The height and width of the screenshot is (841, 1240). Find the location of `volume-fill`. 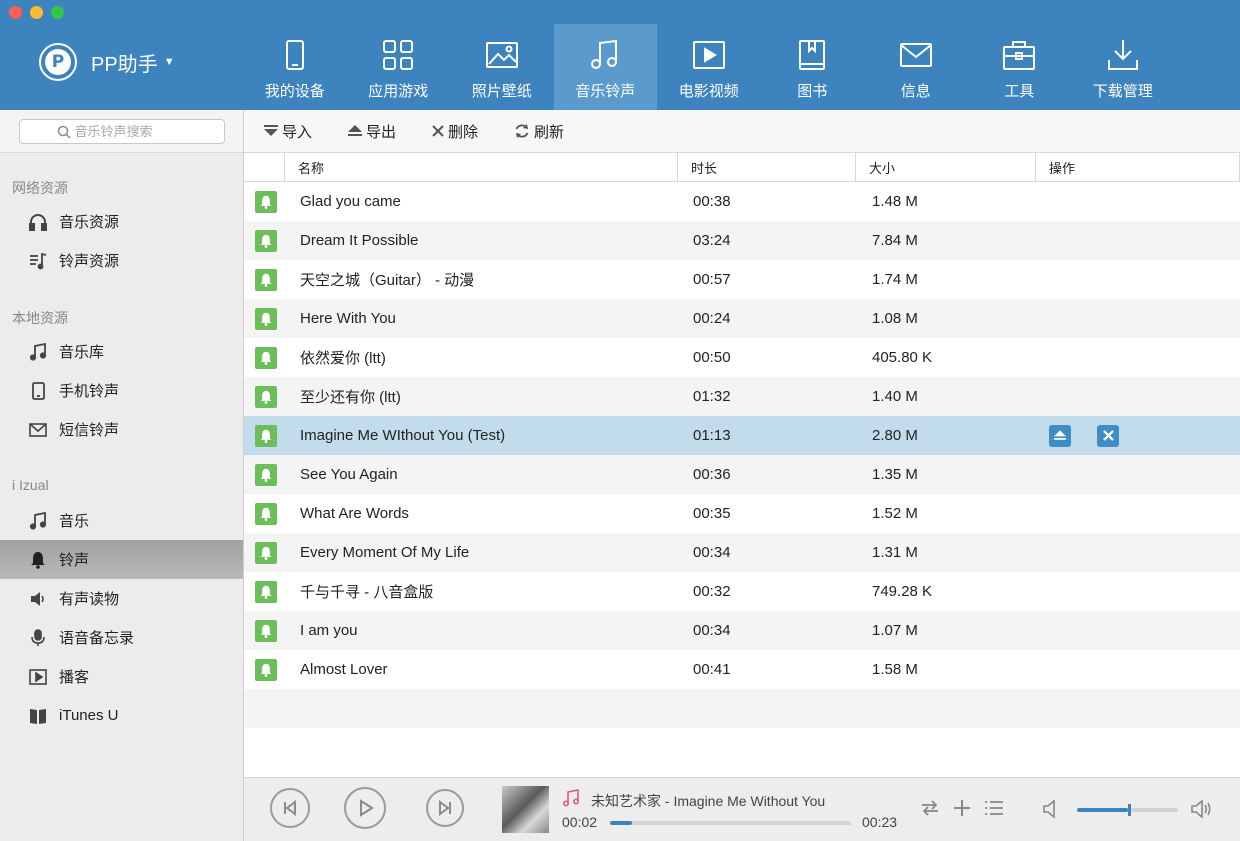

volume-fill is located at coordinates (1102, 810).